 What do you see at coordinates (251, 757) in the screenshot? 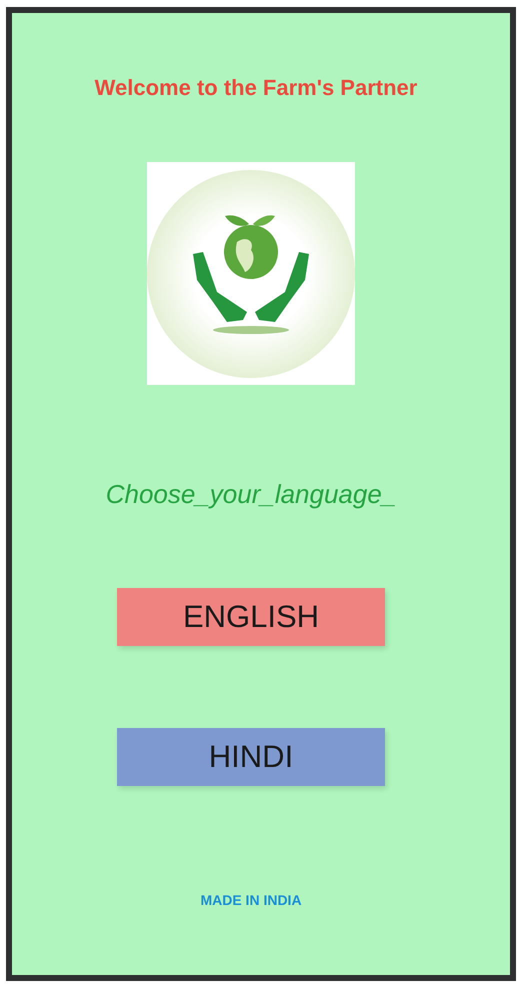
I see `language-button: HINDI` at bounding box center [251, 757].